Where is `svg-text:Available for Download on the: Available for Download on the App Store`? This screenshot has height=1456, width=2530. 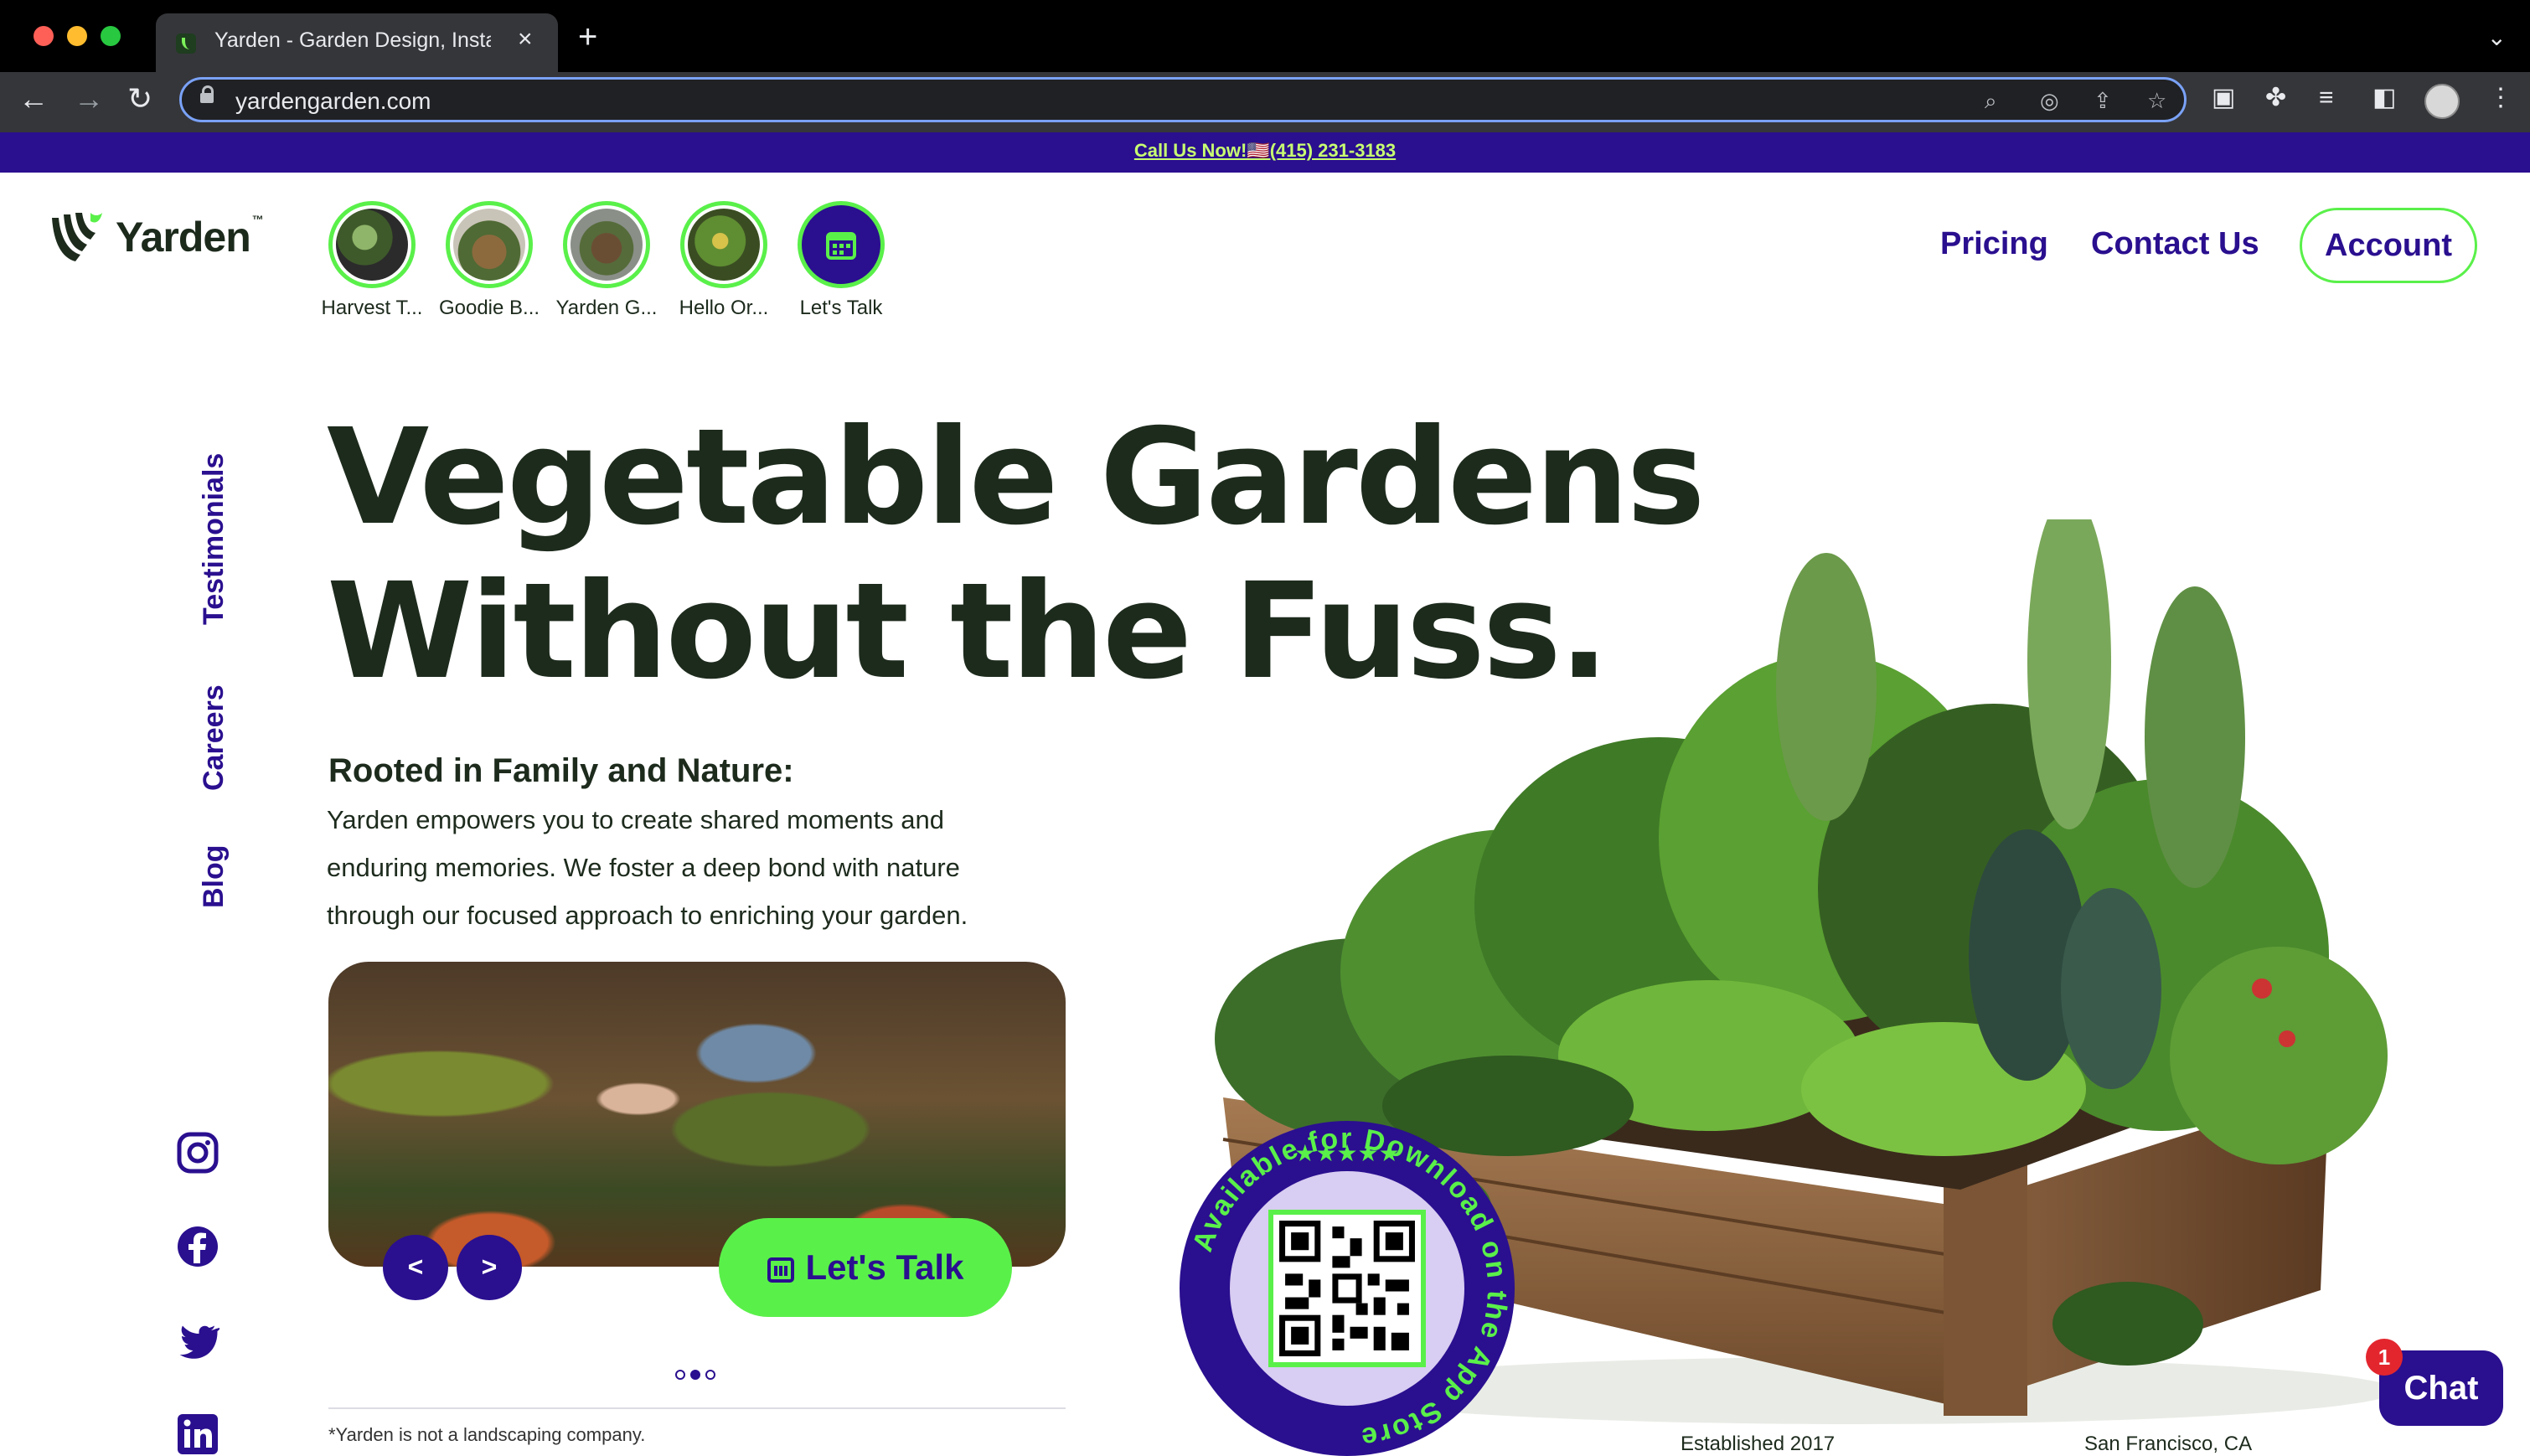
svg-text:Available for Download on the: Available for Download on the App Store is located at coordinates (1349, 1288).